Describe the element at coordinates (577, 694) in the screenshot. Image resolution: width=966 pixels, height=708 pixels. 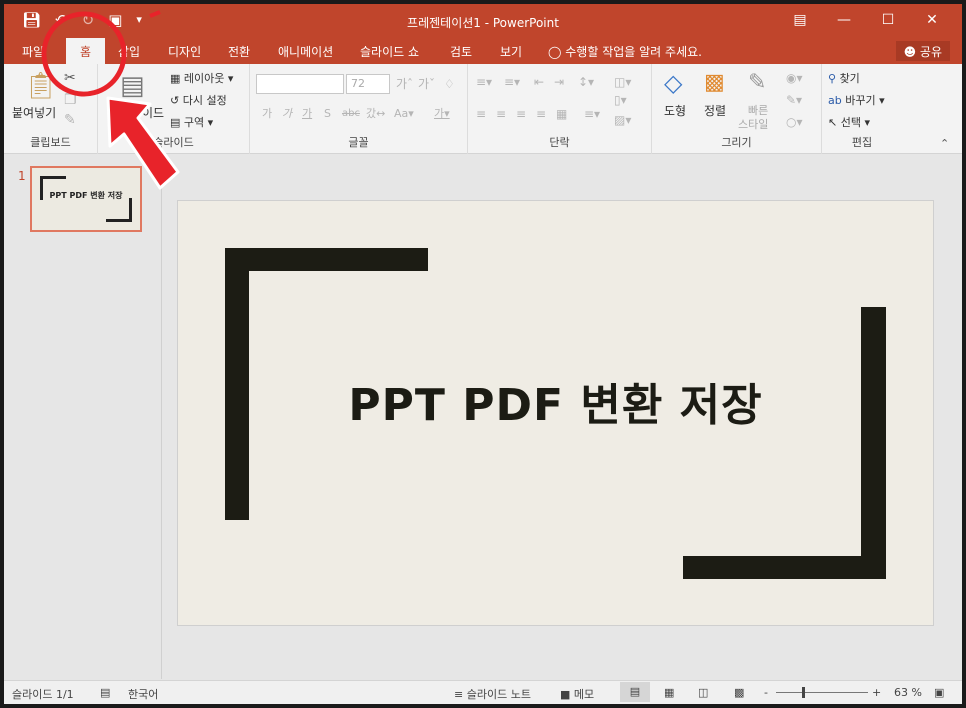
I see `comments-button: ■ 메모` at that location.